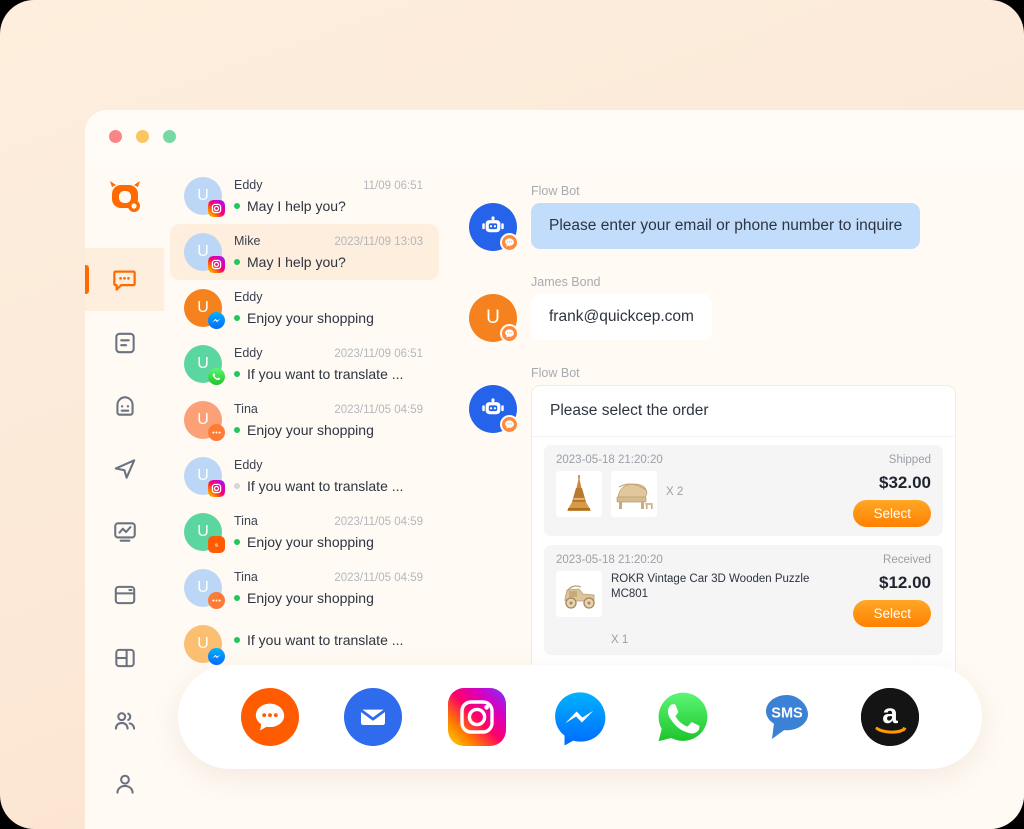  I want to click on channel-instagram, so click(476, 717).